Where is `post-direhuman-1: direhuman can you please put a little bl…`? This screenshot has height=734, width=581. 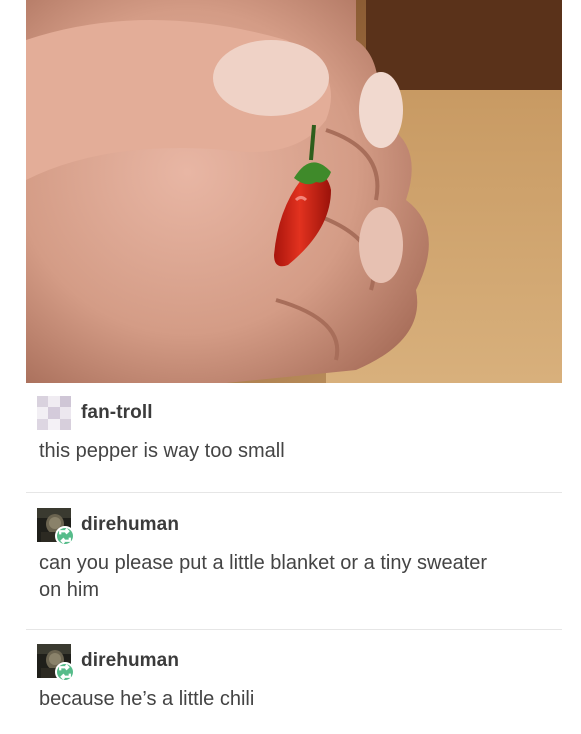
post-direhuman-1: direhuman can you please put a little bl… is located at coordinates (294, 554).